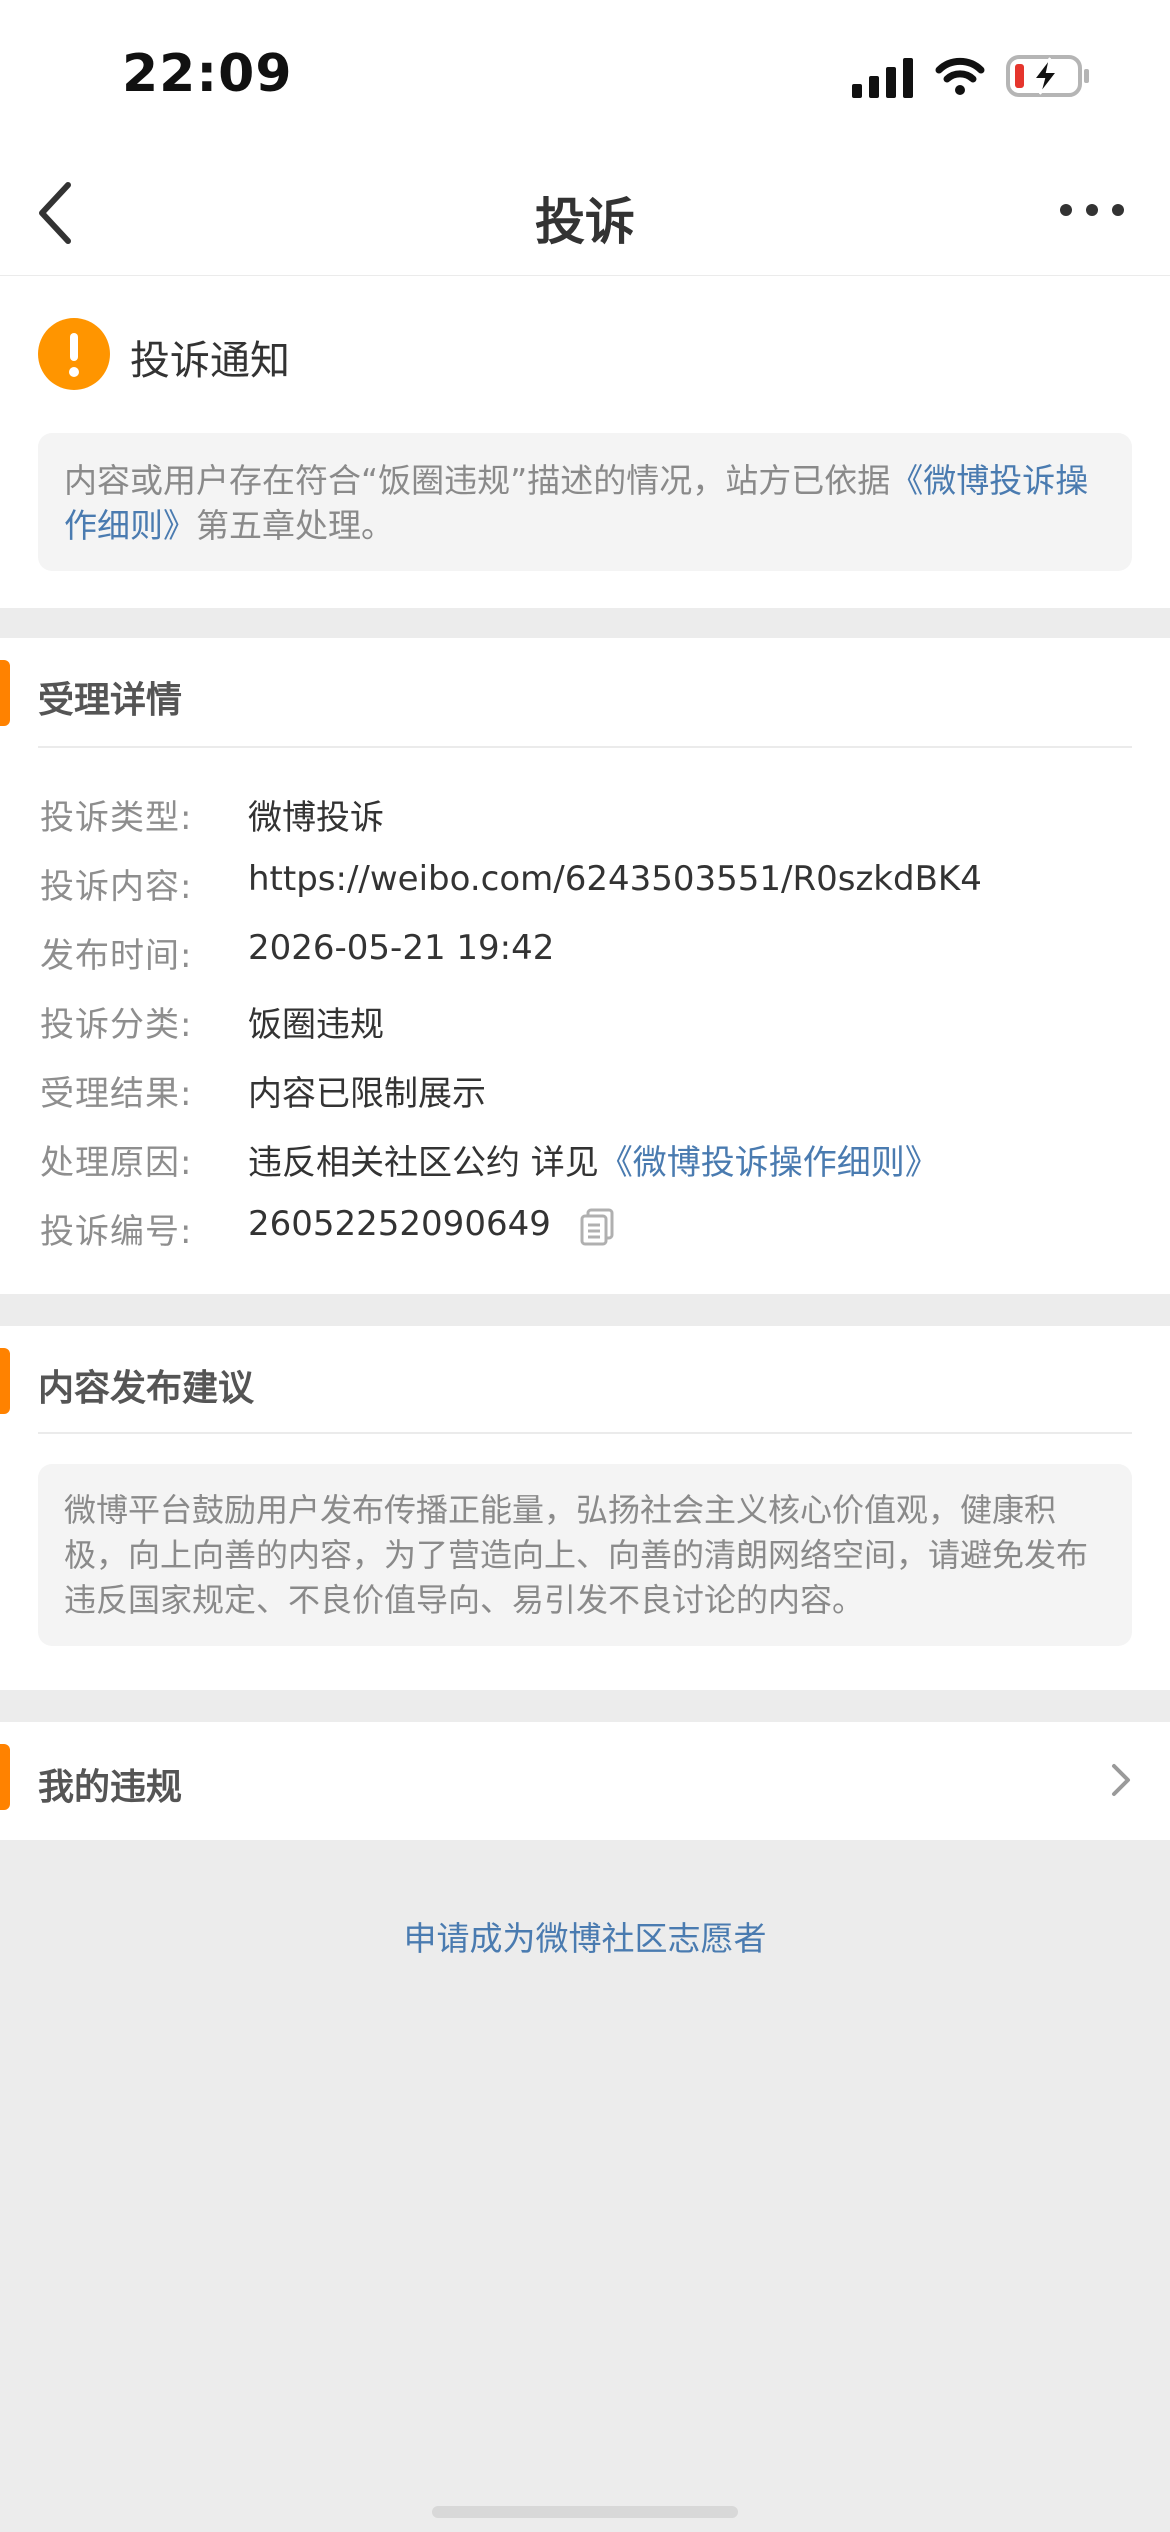 The image size is (1170, 2532). What do you see at coordinates (116, 1163) in the screenshot?
I see `detail-label-reason: 处理原因:` at bounding box center [116, 1163].